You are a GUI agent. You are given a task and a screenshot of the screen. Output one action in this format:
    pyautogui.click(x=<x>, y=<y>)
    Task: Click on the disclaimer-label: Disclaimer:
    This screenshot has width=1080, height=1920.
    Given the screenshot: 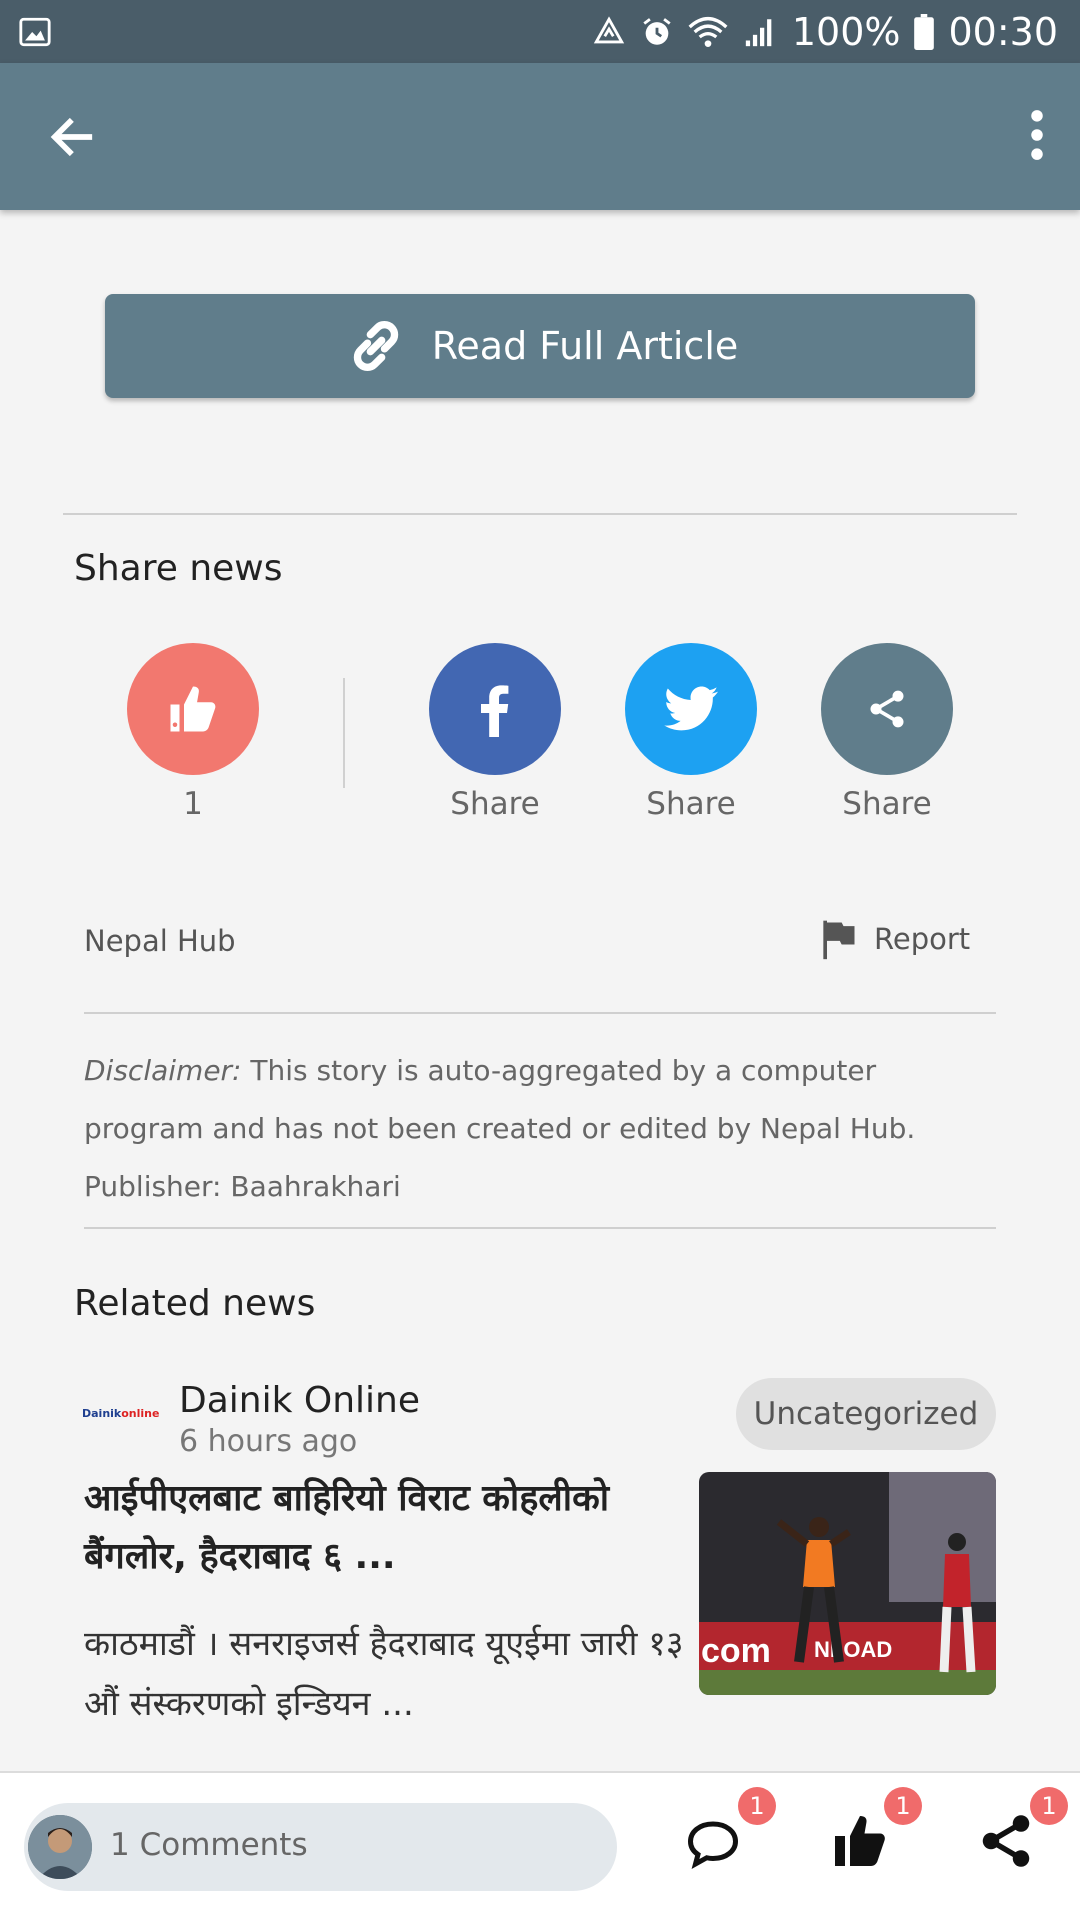 What is the action you would take?
    pyautogui.click(x=163, y=1070)
    